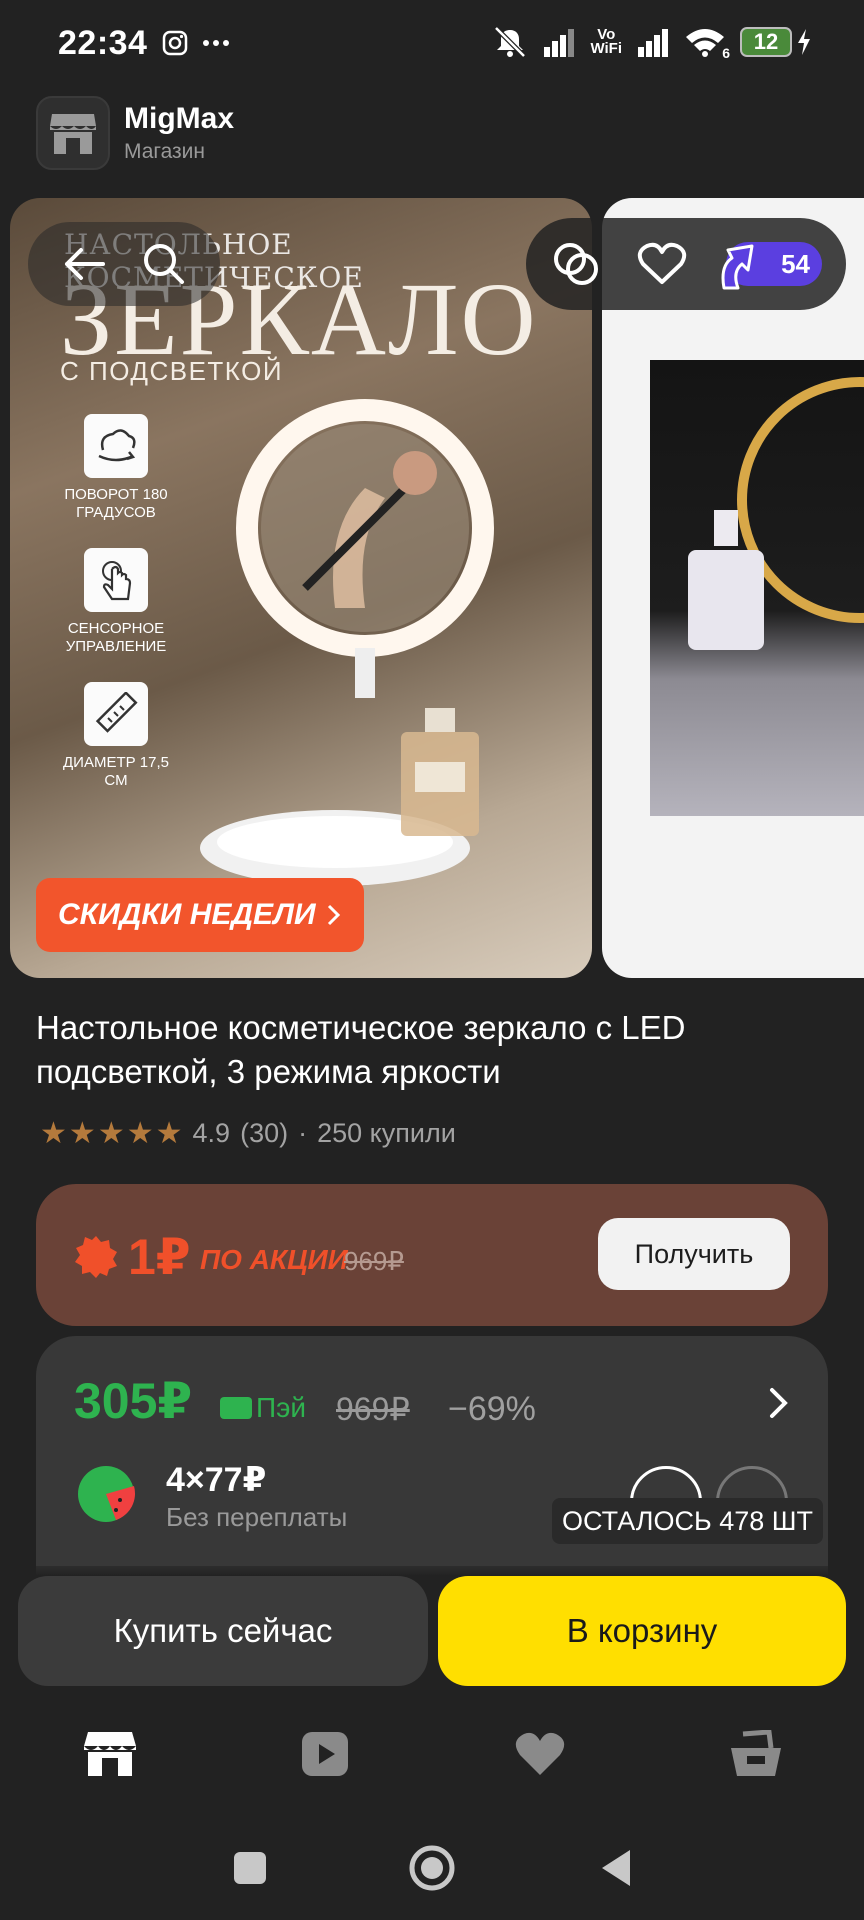 This screenshot has height=1920, width=864. What do you see at coordinates (116, 714) in the screenshot?
I see `ruler-icon` at bounding box center [116, 714].